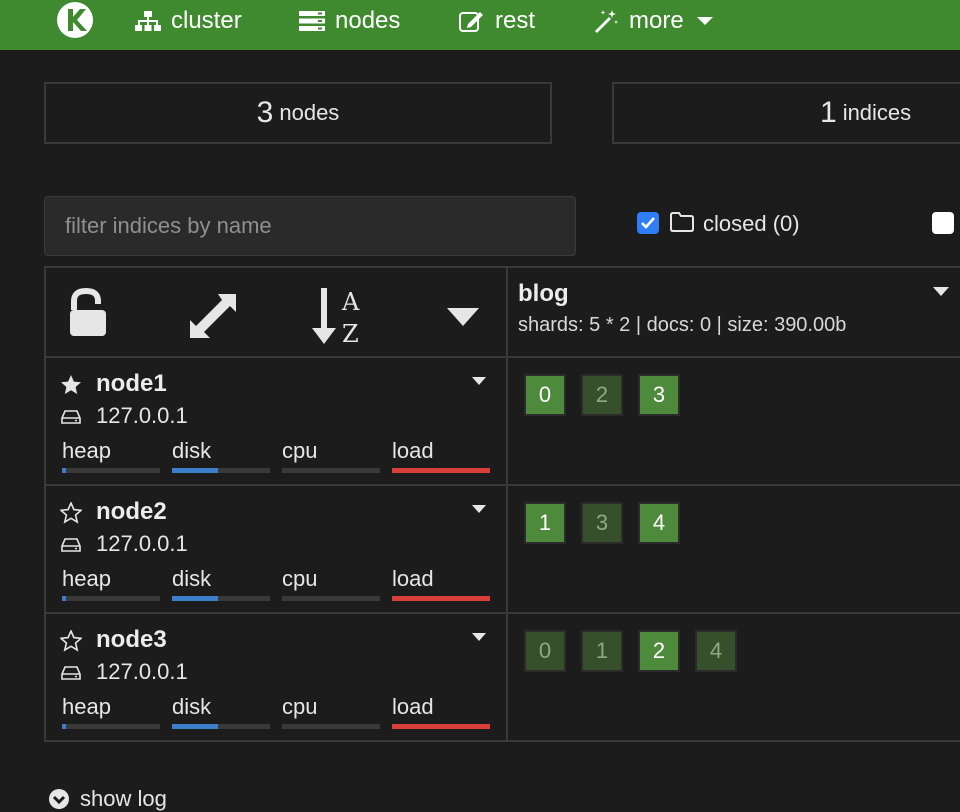 Image resolution: width=960 pixels, height=812 pixels. What do you see at coordinates (350, 333) in the screenshot?
I see `svg-text: Z` at bounding box center [350, 333].